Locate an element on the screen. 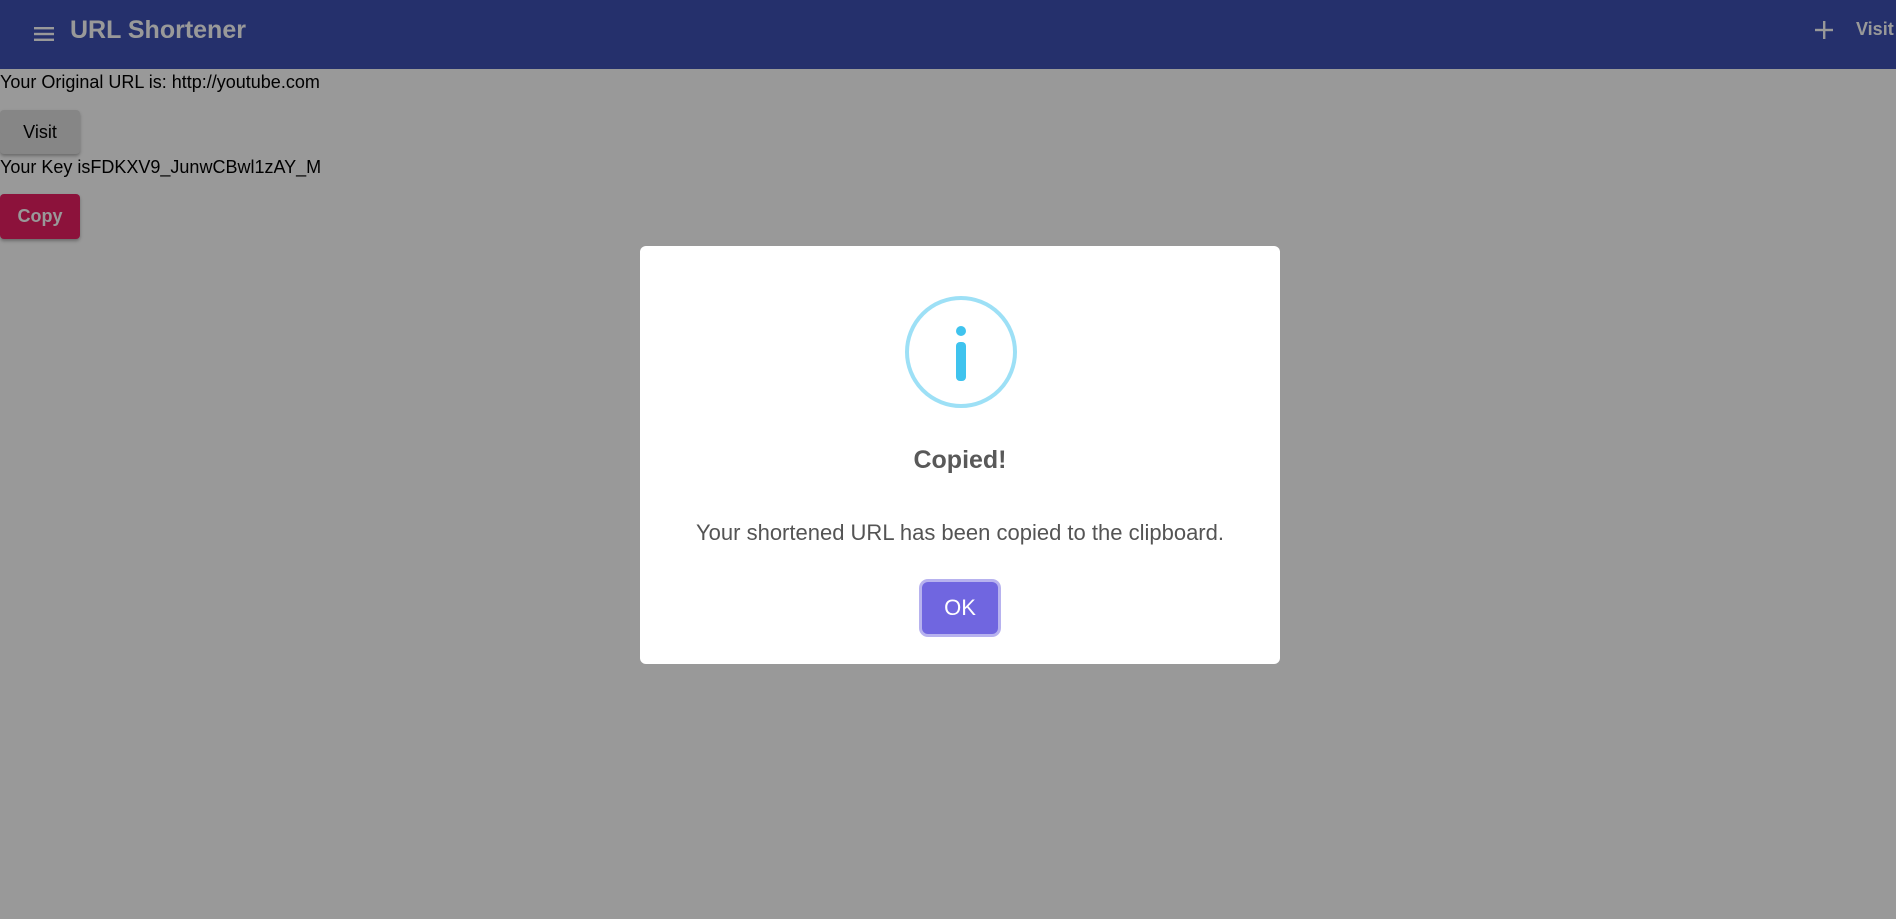 The height and width of the screenshot is (919, 1896). info-icon is located at coordinates (961, 352).